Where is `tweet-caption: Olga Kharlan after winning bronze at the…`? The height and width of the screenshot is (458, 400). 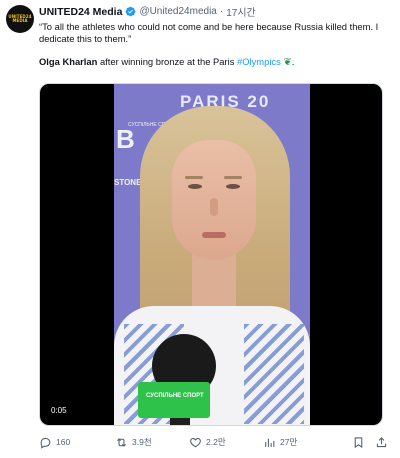 tweet-caption: Olga Kharlan after winning bronze at the… is located at coordinates (215, 62).